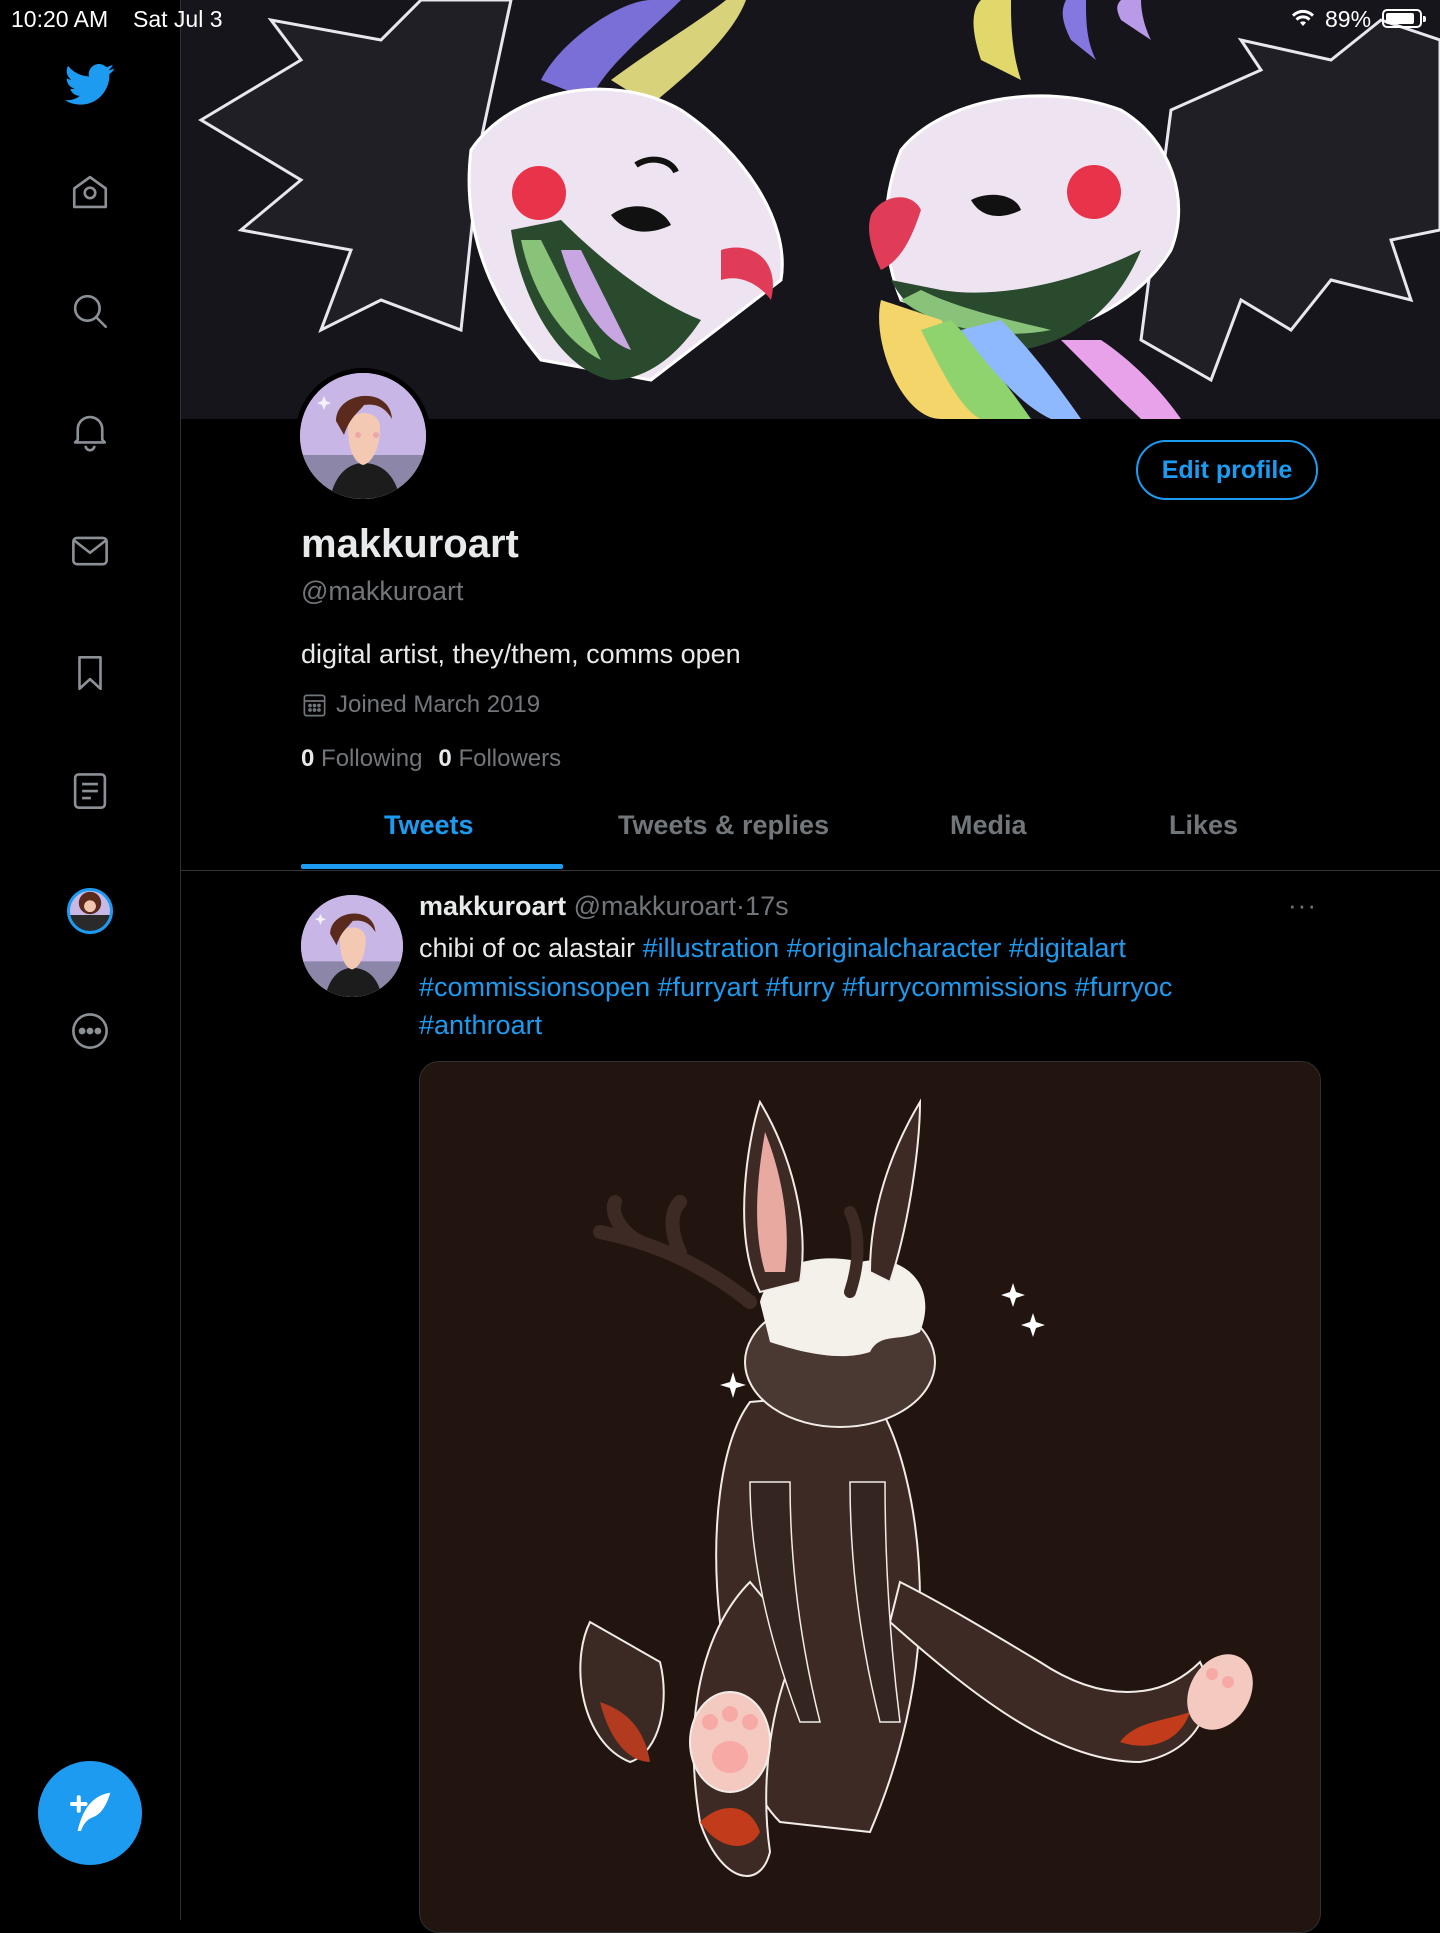 This screenshot has height=1933, width=1440. What do you see at coordinates (1203, 825) in the screenshot?
I see `tab-likes: Likes` at bounding box center [1203, 825].